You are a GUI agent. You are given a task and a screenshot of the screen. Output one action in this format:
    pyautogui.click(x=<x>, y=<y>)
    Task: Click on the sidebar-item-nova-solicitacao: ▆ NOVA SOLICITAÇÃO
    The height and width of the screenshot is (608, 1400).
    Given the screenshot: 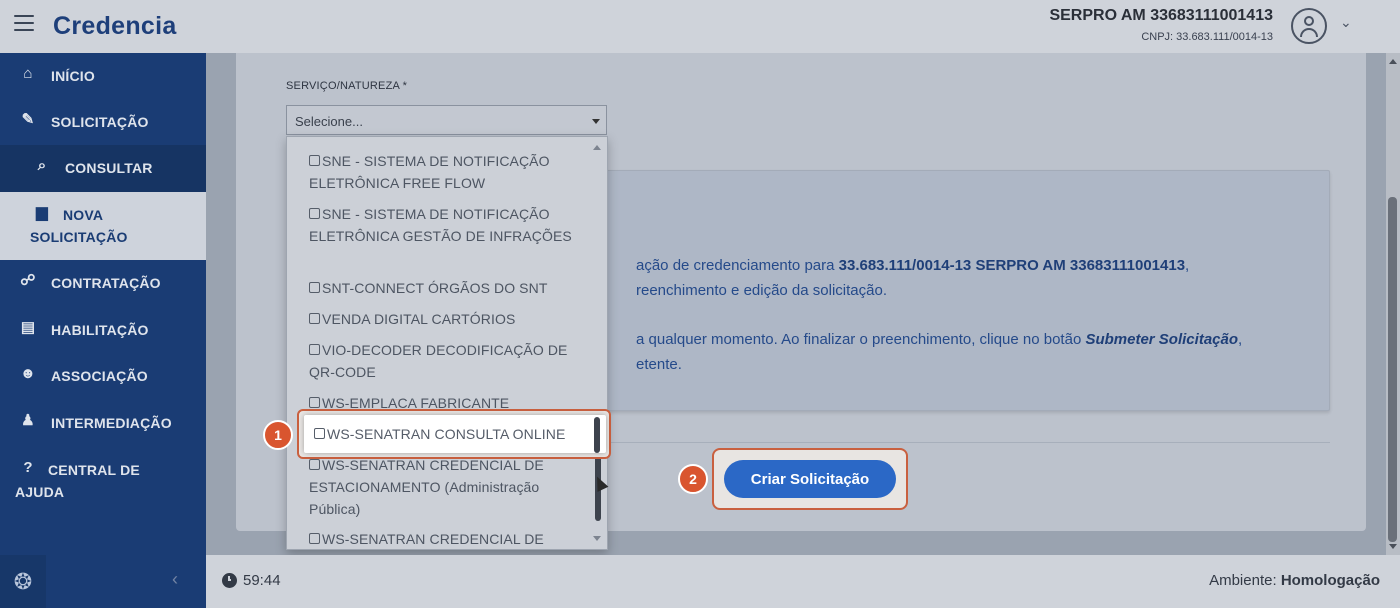 What is the action you would take?
    pyautogui.click(x=103, y=226)
    